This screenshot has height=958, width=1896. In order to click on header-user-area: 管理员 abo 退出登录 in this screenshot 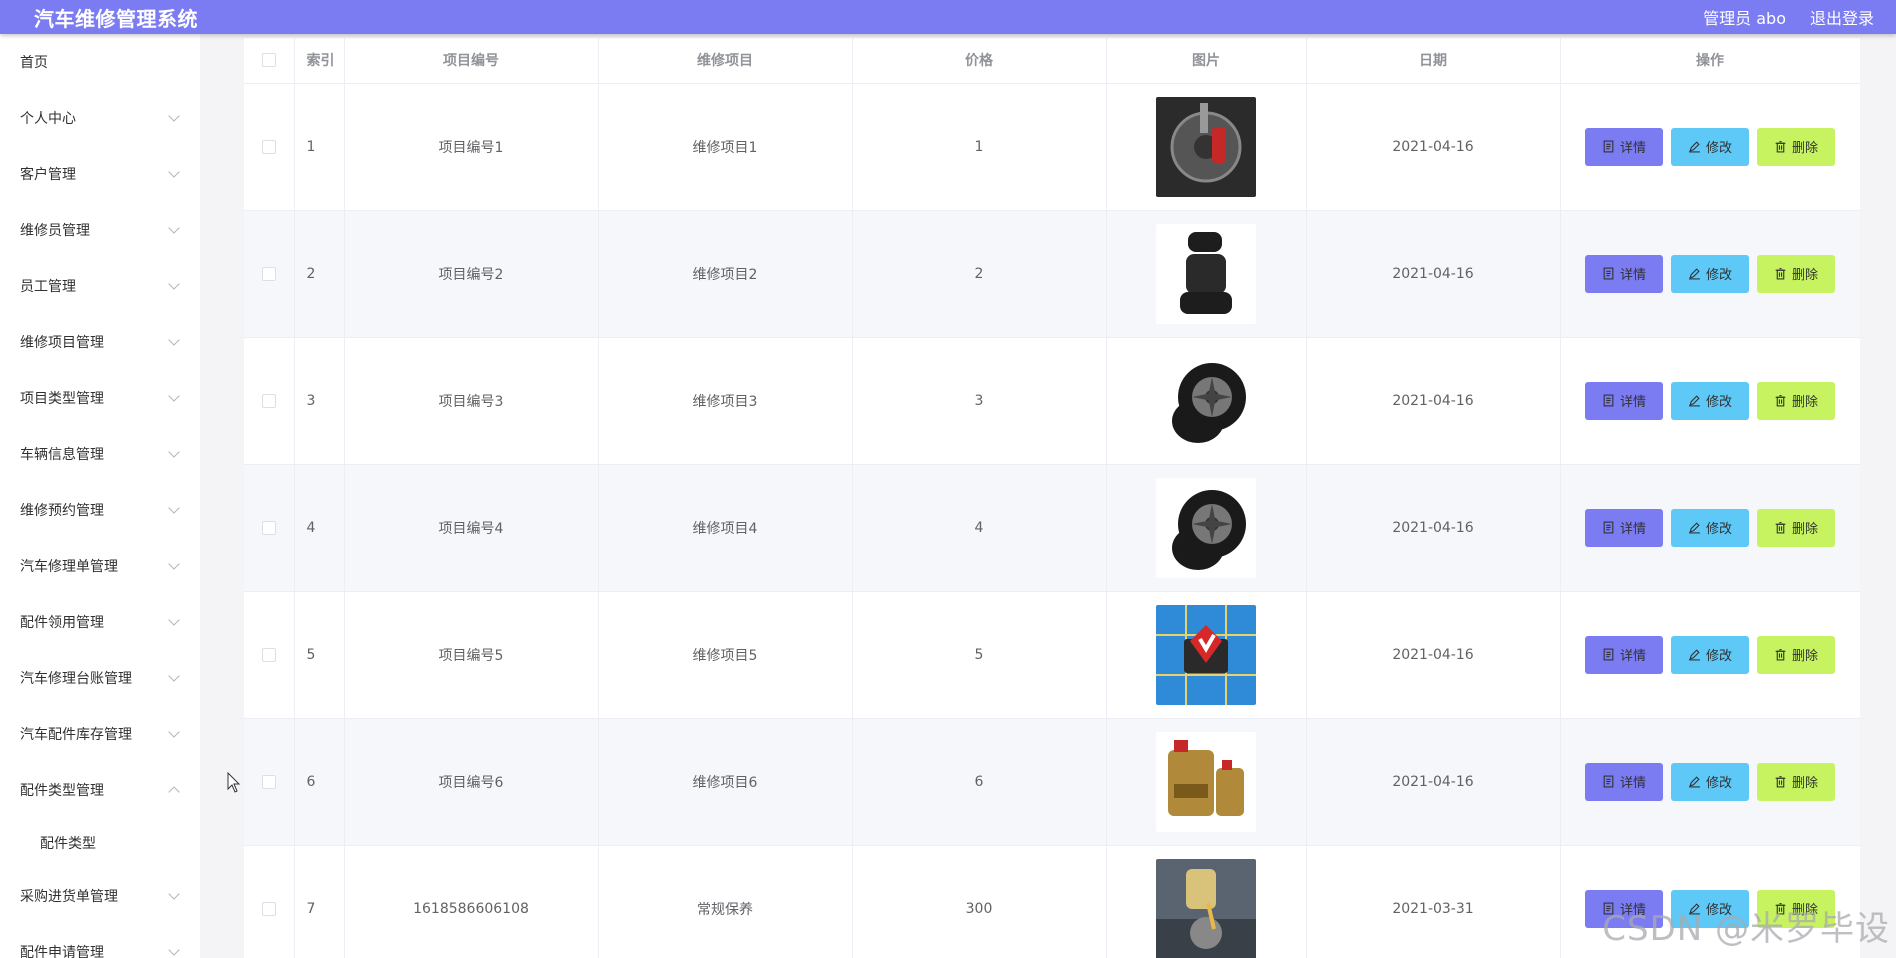, I will do `click(1776, 17)`.